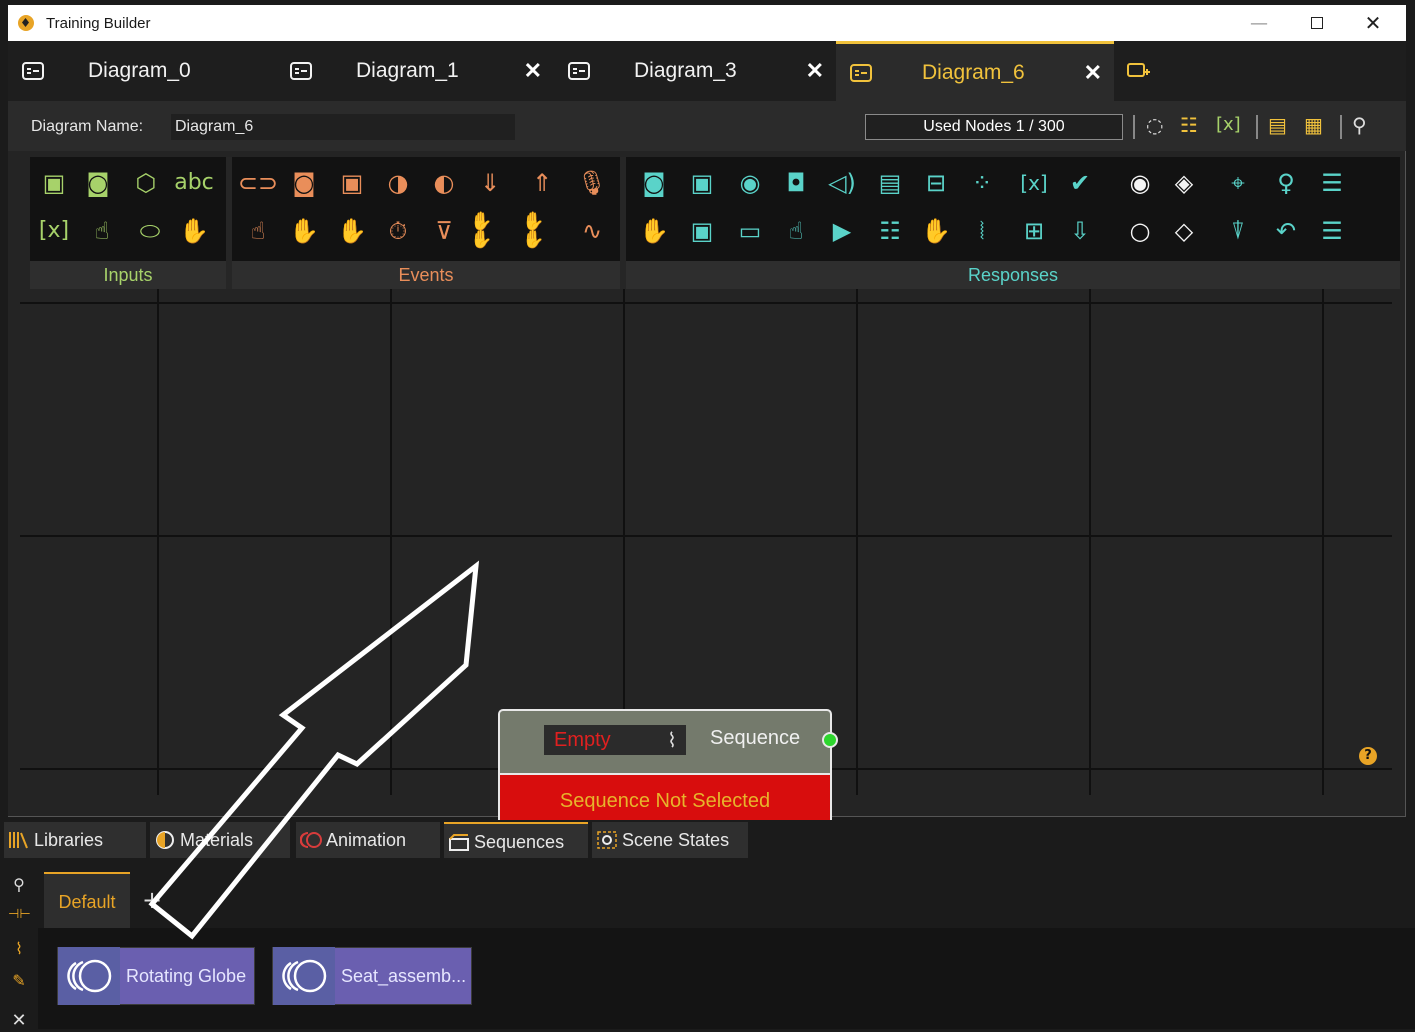 The image size is (1415, 1032). I want to click on response-video-icon: ▶, so click(842, 231).